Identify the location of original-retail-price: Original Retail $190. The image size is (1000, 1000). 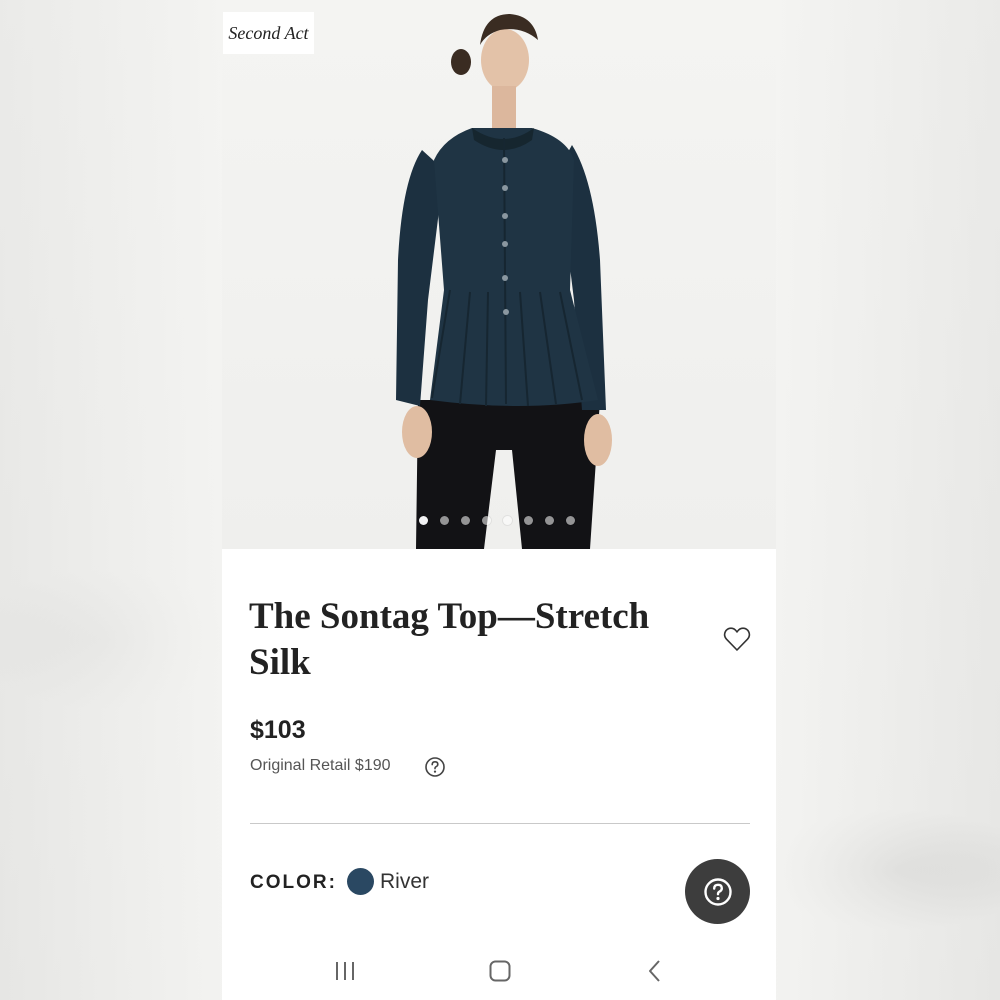
(320, 765).